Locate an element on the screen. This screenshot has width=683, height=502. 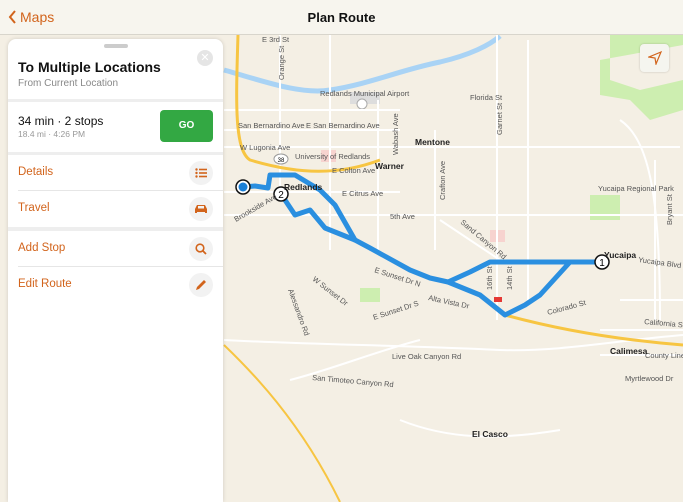
search-icon is located at coordinates (201, 249).